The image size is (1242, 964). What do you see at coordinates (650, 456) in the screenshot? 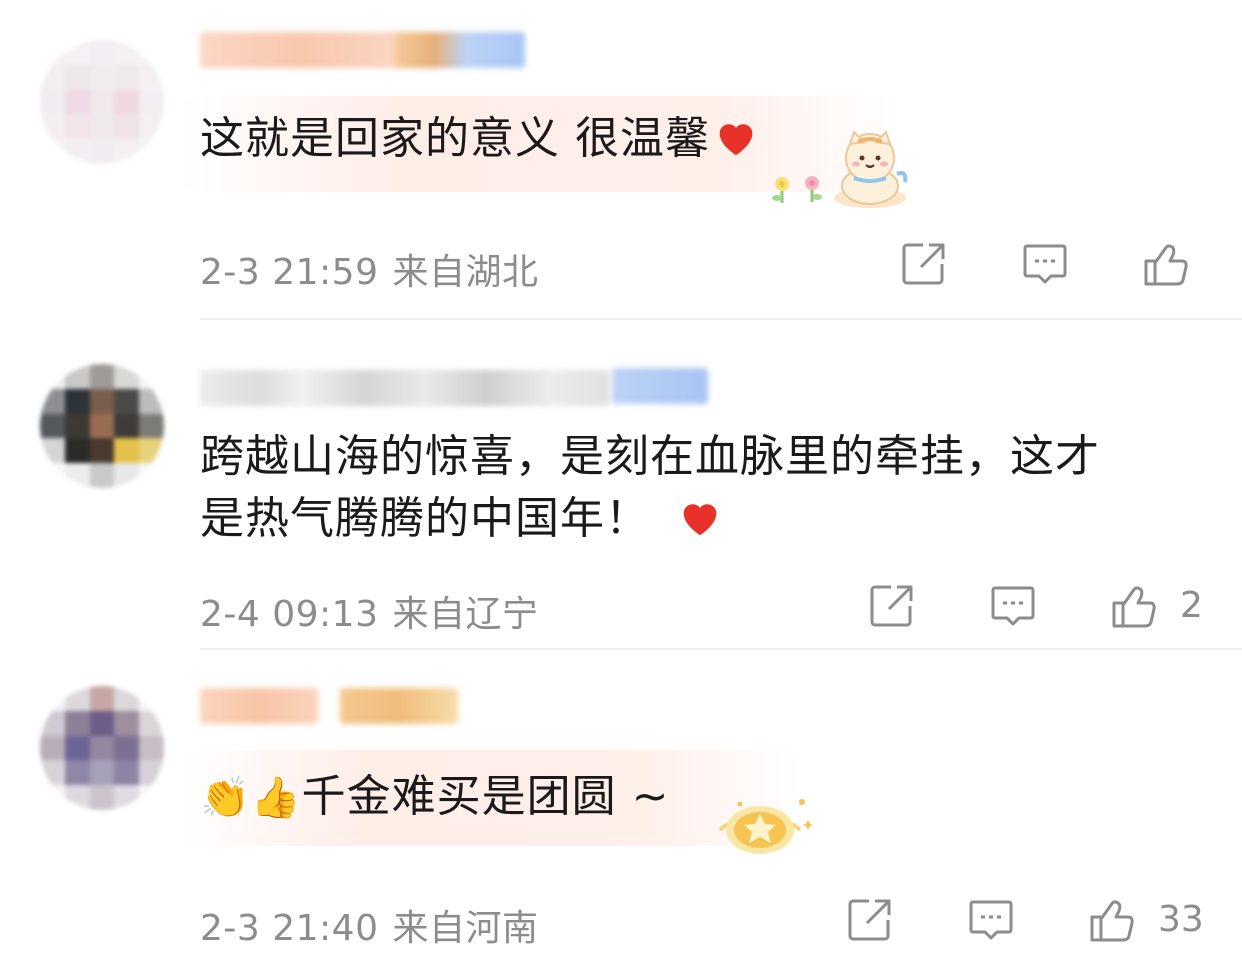
I see `comment-text-line-1: 跨越山海的惊喜，是刻在血脉里的牵挂，这才` at bounding box center [650, 456].